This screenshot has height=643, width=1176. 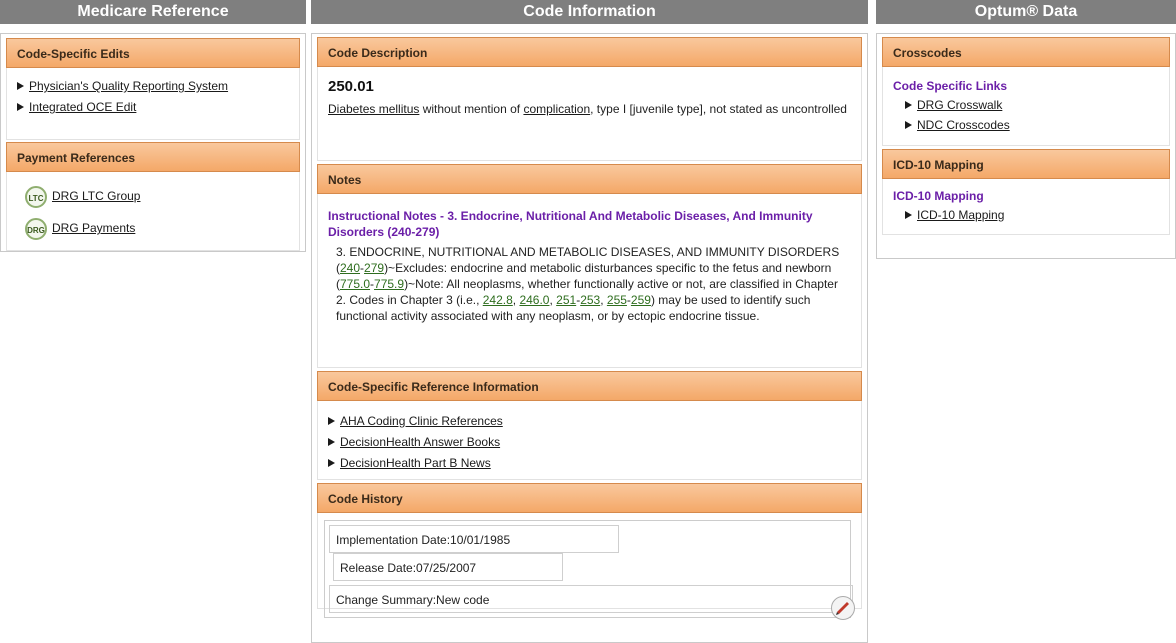 I want to click on optum-data-header: Optum® Data, so click(x=1026, y=12).